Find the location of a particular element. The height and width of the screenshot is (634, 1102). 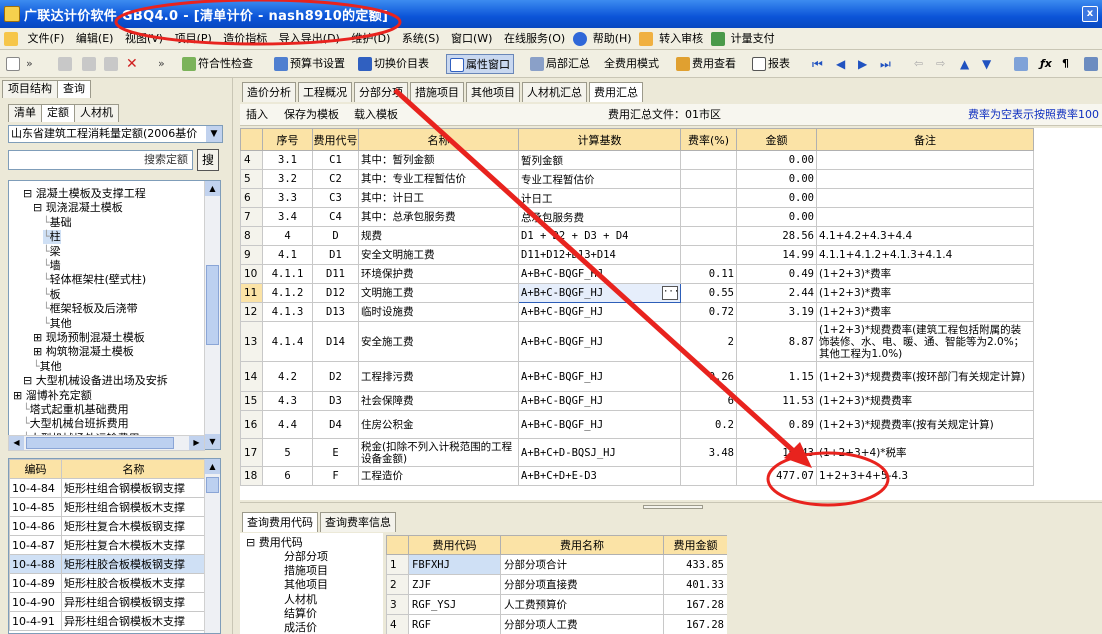

row-number: 11 is located at coordinates (251, 293).